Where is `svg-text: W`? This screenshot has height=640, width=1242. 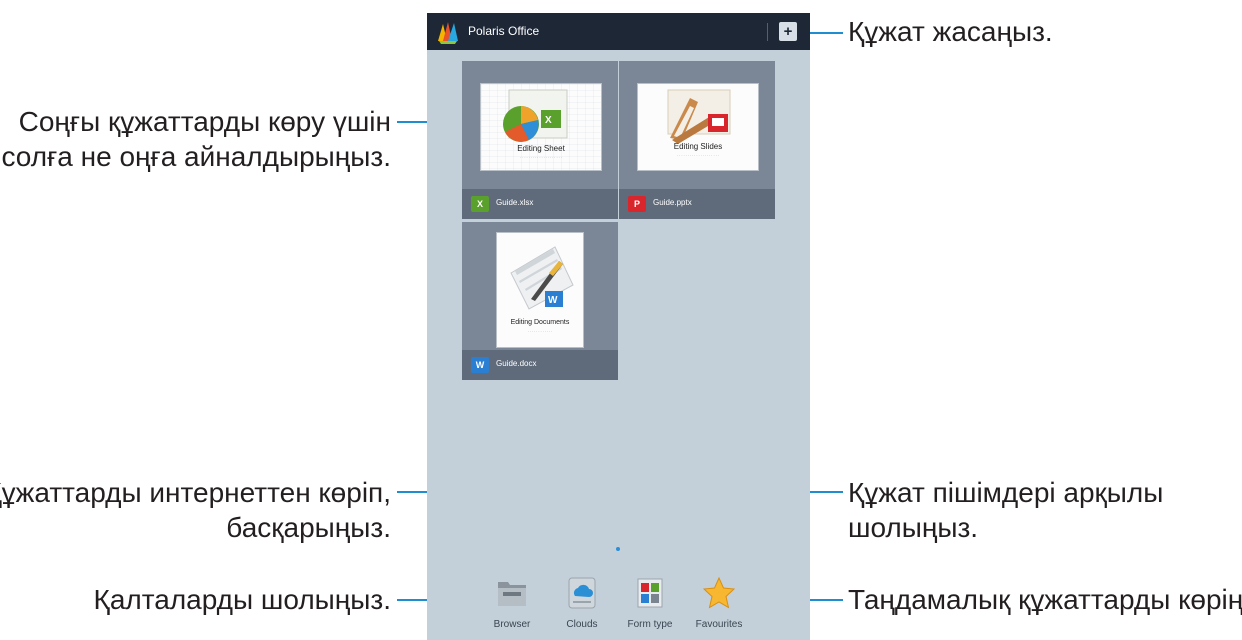 svg-text: W is located at coordinates (553, 300).